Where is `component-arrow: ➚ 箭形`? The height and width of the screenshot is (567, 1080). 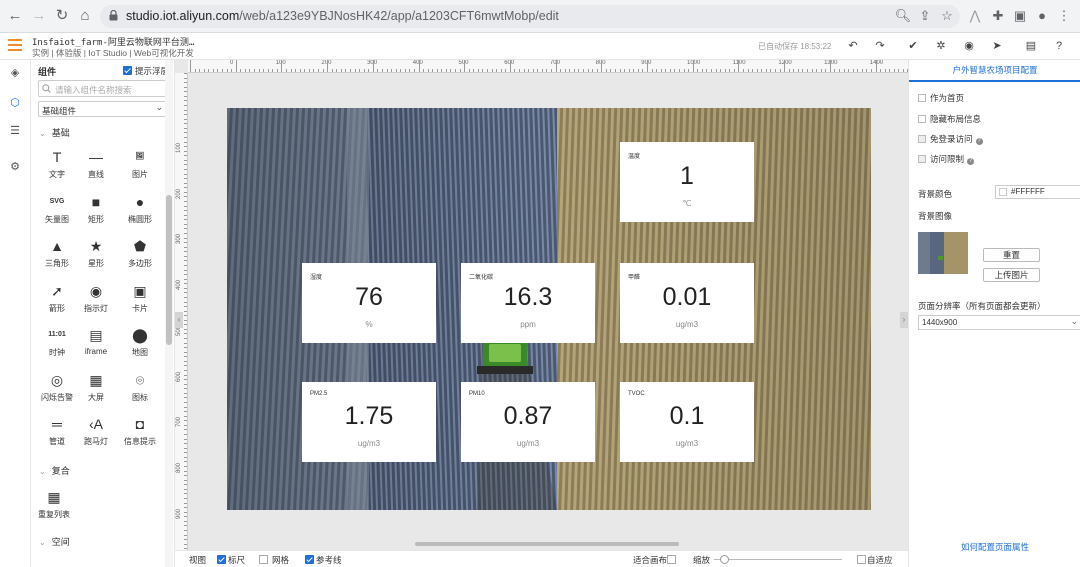 component-arrow: ➚ 箭形 is located at coordinates (57, 301).